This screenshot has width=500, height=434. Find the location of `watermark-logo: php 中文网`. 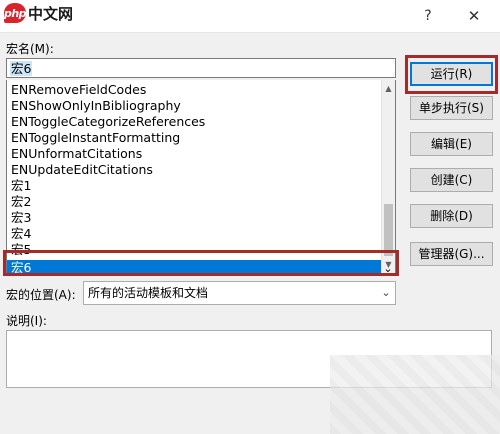

watermark-logo: php 中文网 is located at coordinates (38, 13).